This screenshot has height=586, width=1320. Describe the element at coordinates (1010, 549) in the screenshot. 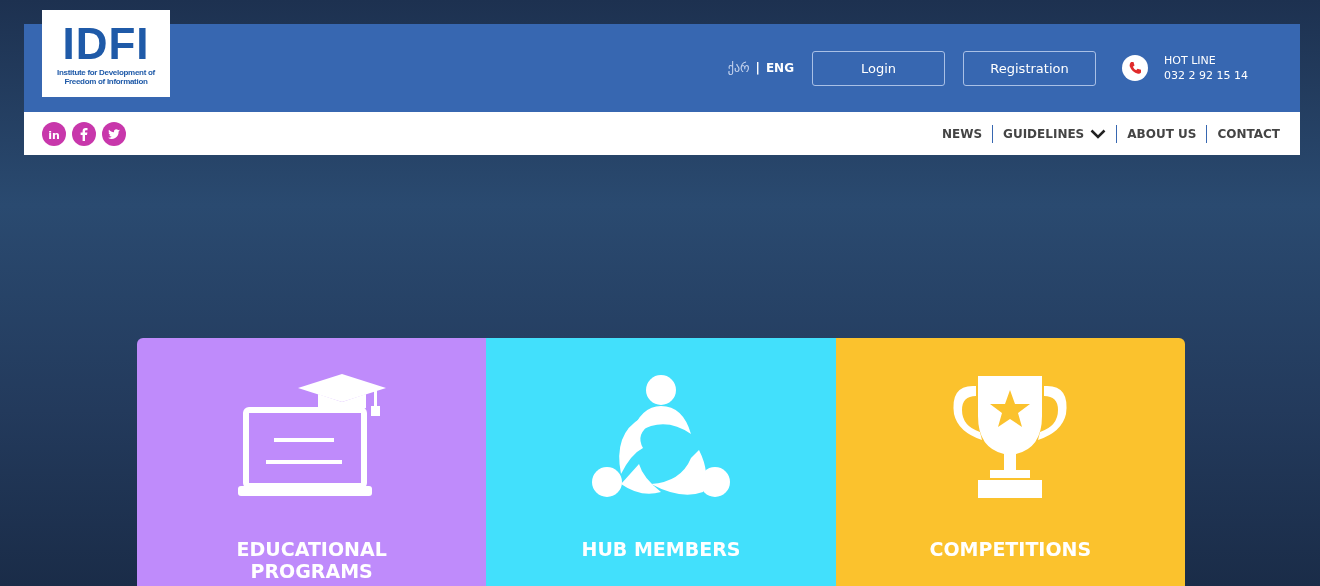

I see `card-title: COMPETITIONS` at that location.